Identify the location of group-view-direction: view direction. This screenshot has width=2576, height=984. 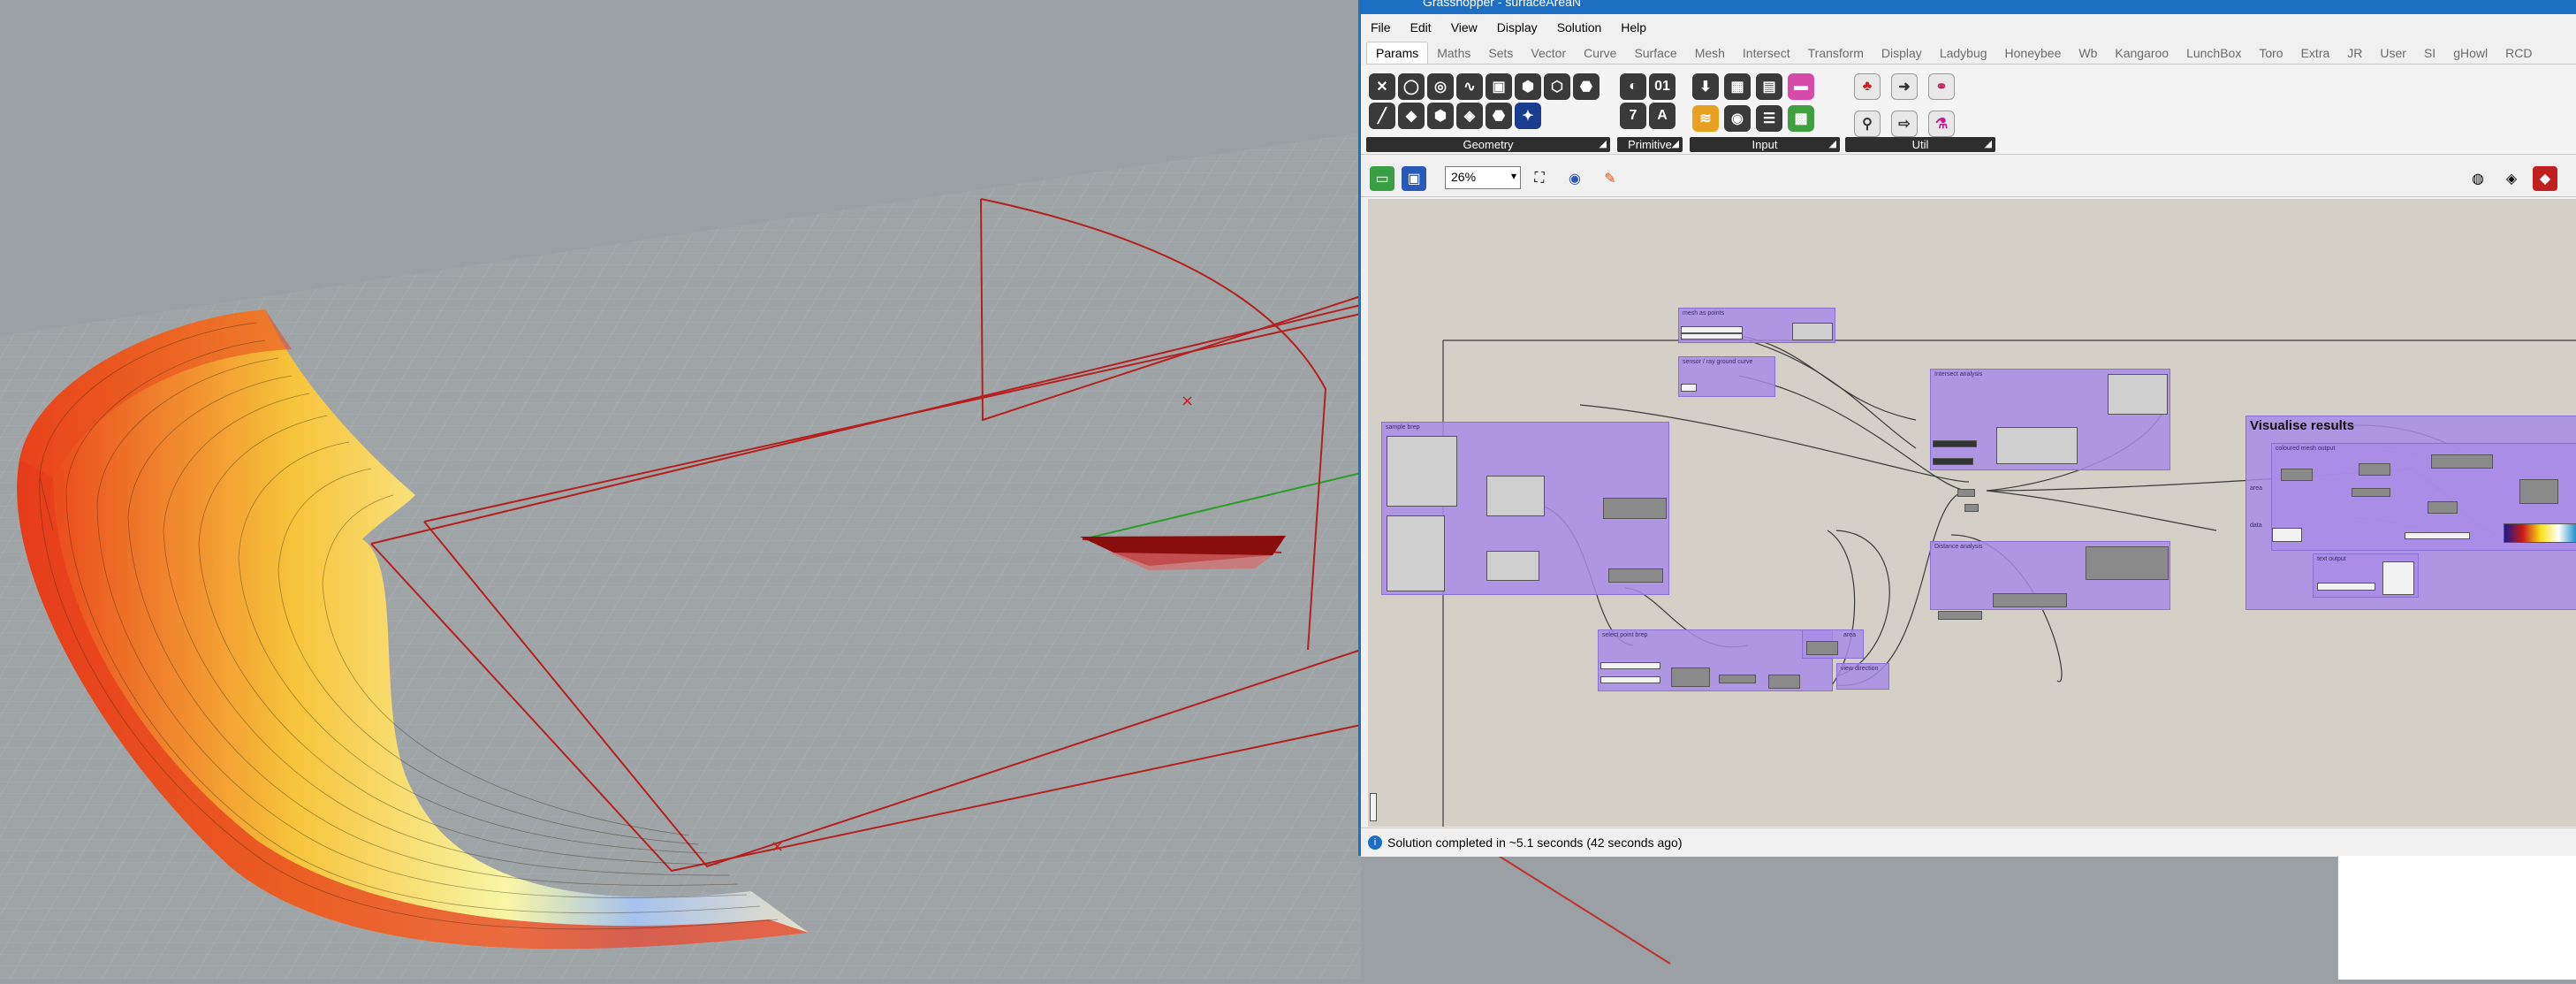
(1863, 676).